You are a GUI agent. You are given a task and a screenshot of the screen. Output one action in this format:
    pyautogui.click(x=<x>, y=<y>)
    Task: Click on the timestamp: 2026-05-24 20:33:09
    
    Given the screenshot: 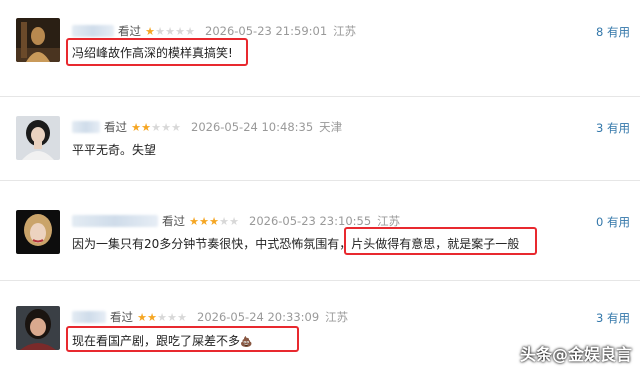 What is the action you would take?
    pyautogui.click(x=258, y=317)
    